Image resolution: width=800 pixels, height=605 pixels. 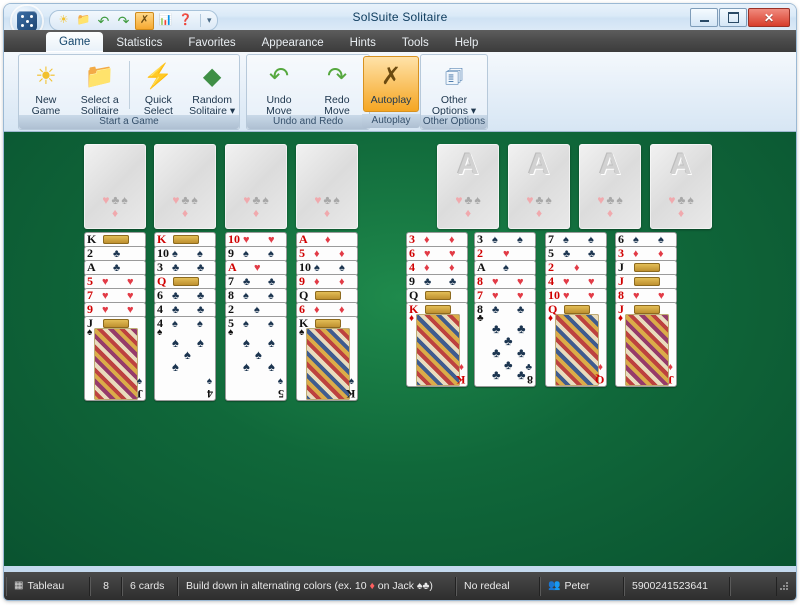 I want to click on tableau-column-7: 7 ♠ ♠ 5 ♣ ♣ 2 ♦ 4 ♥ ♥ 10 ♥ ♥ Q ♦ Q ♦, so click(x=576, y=309).